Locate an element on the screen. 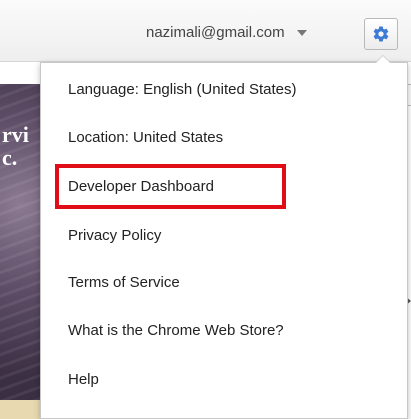 This screenshot has width=411, height=419. background-bottom-panel is located at coordinates (20, 409).